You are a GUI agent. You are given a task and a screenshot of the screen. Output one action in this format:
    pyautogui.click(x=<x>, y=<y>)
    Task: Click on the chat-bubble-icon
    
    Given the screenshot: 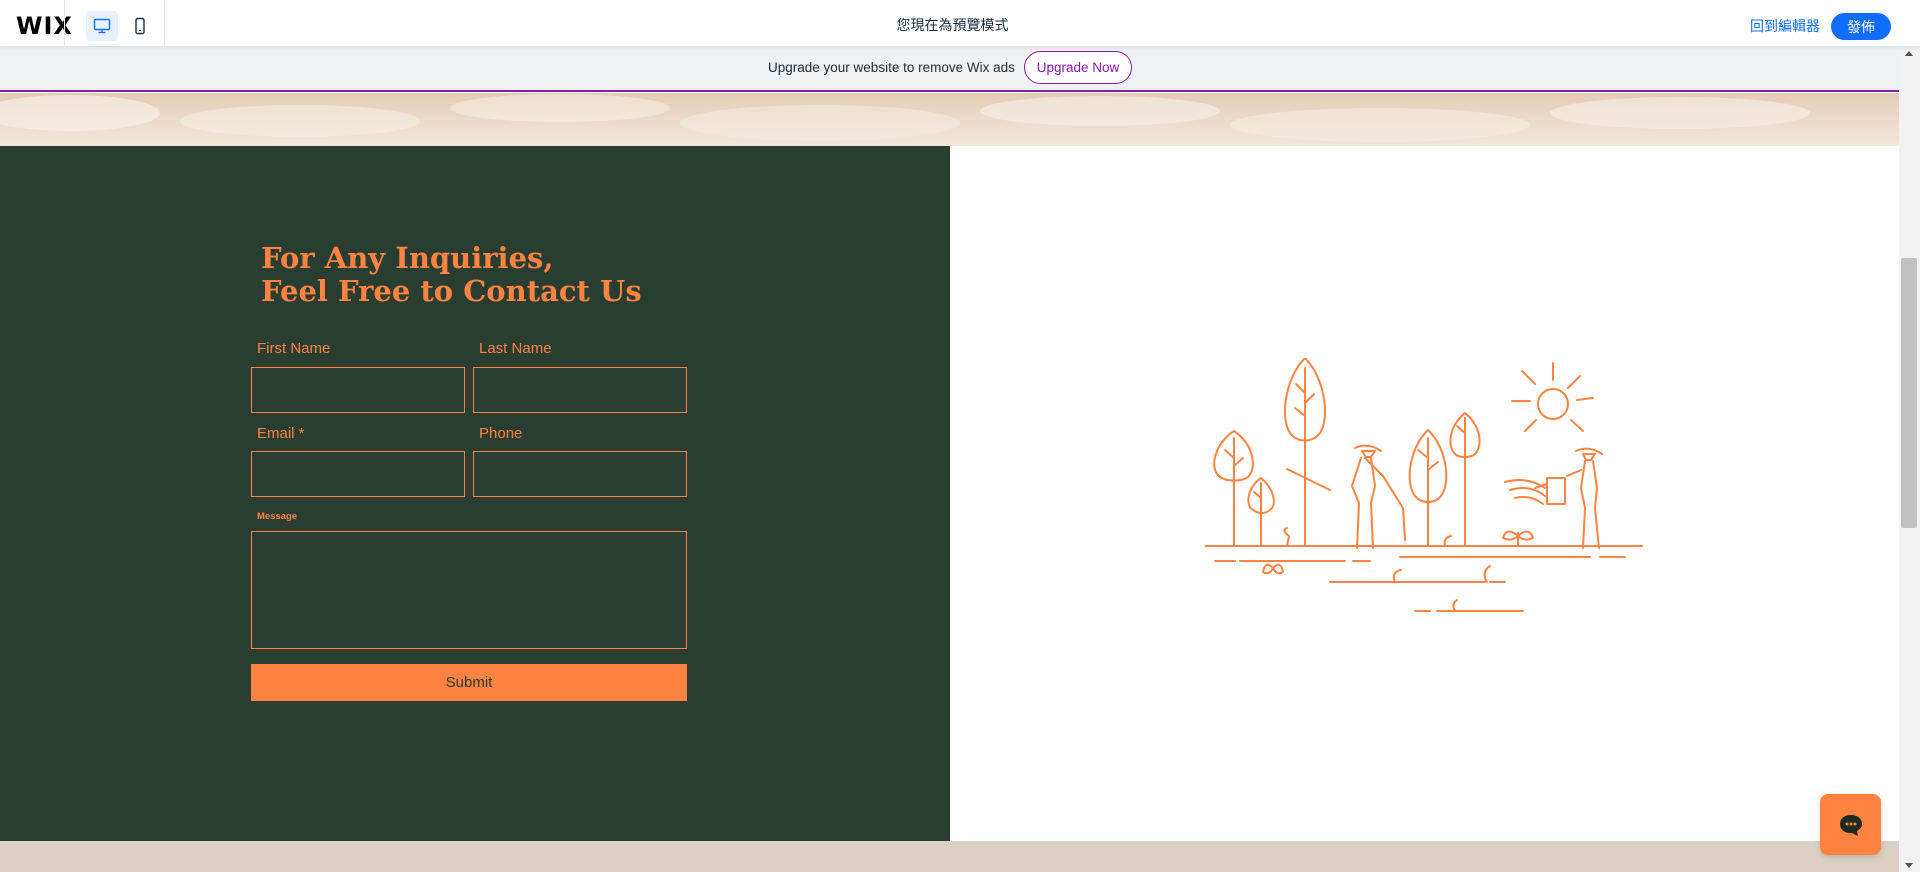 What is the action you would take?
    pyautogui.click(x=1850, y=825)
    